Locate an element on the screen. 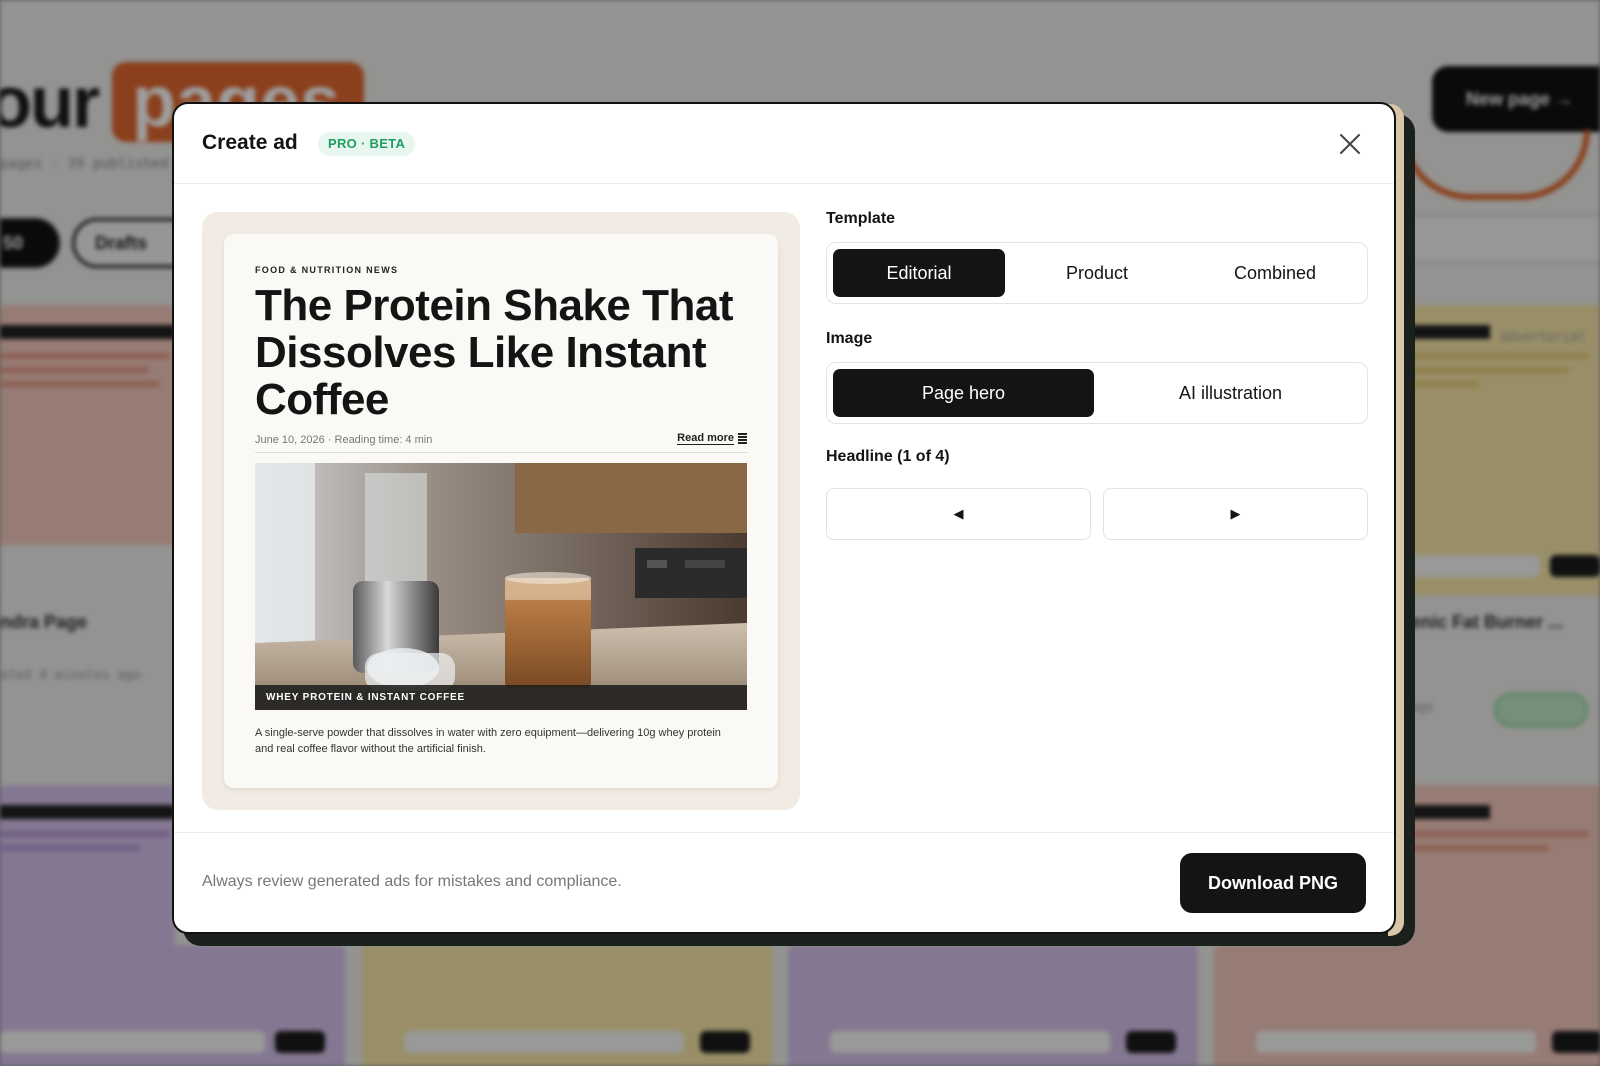  next-headline-button: ▶ is located at coordinates (1235, 514).